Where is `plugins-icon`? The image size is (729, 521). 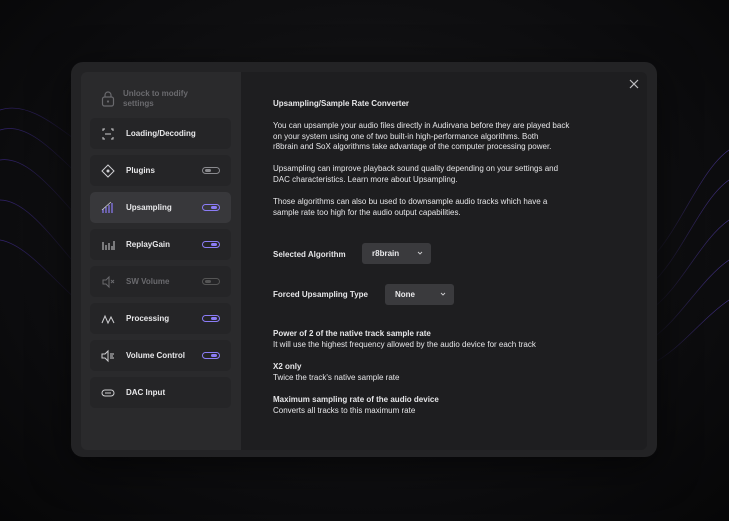 plugins-icon is located at coordinates (108, 170).